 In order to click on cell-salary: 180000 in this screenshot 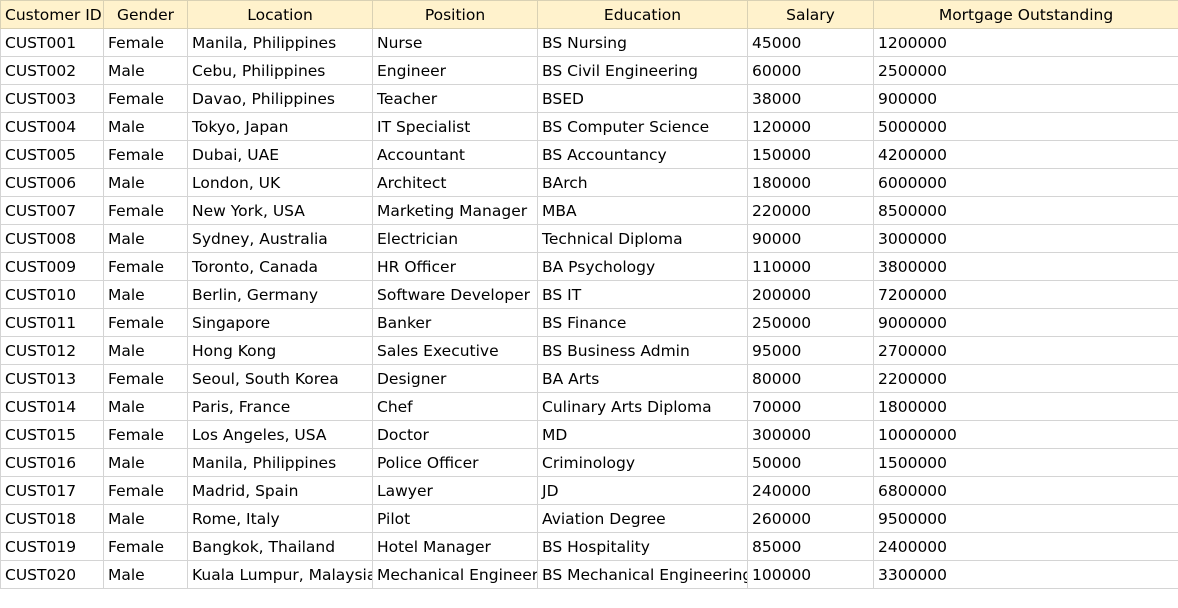, I will do `click(810, 182)`.